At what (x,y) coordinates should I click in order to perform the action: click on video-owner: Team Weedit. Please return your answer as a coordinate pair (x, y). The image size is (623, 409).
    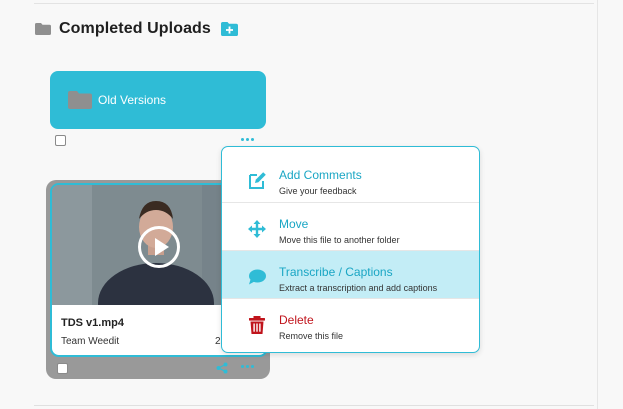
    Looking at the image, I should click on (90, 341).